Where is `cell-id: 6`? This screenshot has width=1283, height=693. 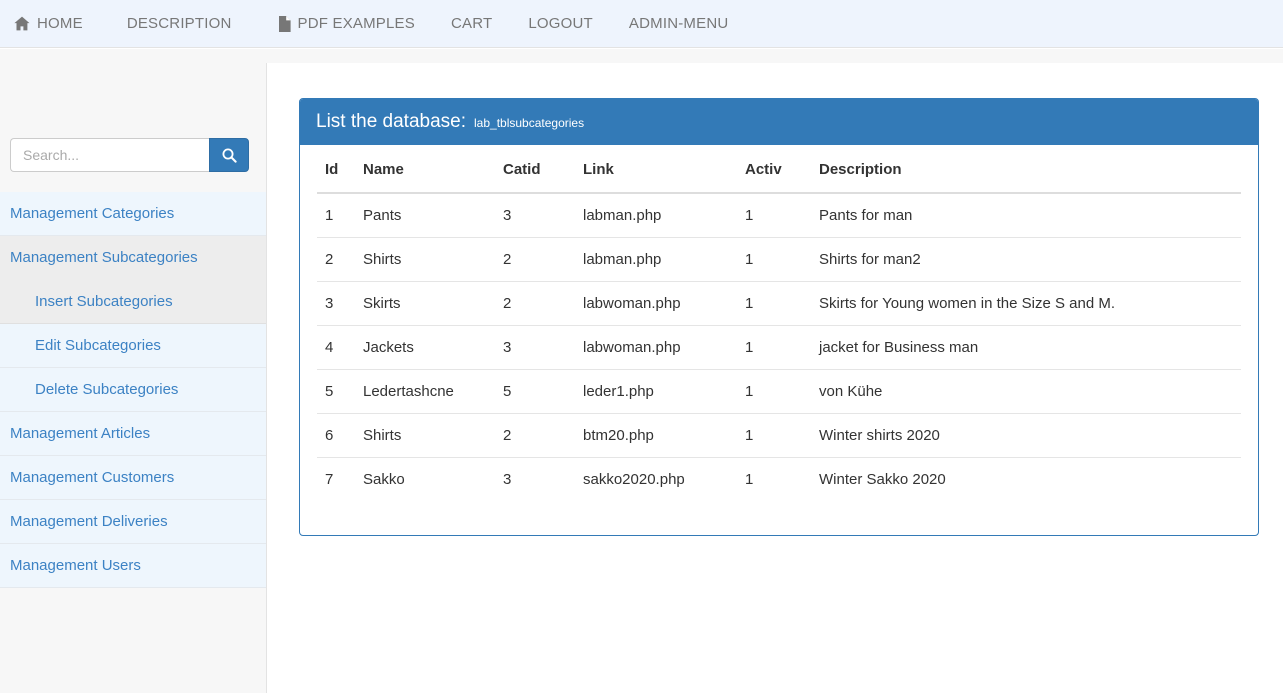
cell-id: 6 is located at coordinates (336, 435).